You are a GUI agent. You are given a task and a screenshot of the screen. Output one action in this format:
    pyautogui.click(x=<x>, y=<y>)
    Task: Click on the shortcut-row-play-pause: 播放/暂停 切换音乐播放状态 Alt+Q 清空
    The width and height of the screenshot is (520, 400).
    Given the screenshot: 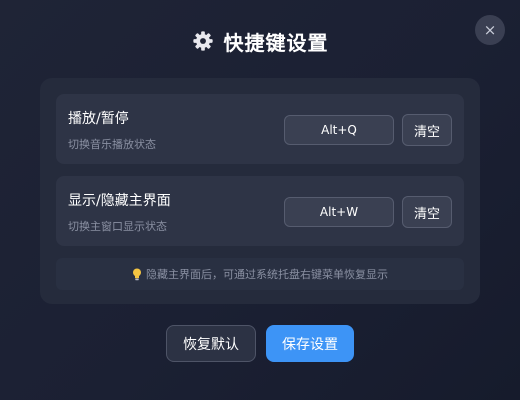 What is the action you would take?
    pyautogui.click(x=260, y=129)
    